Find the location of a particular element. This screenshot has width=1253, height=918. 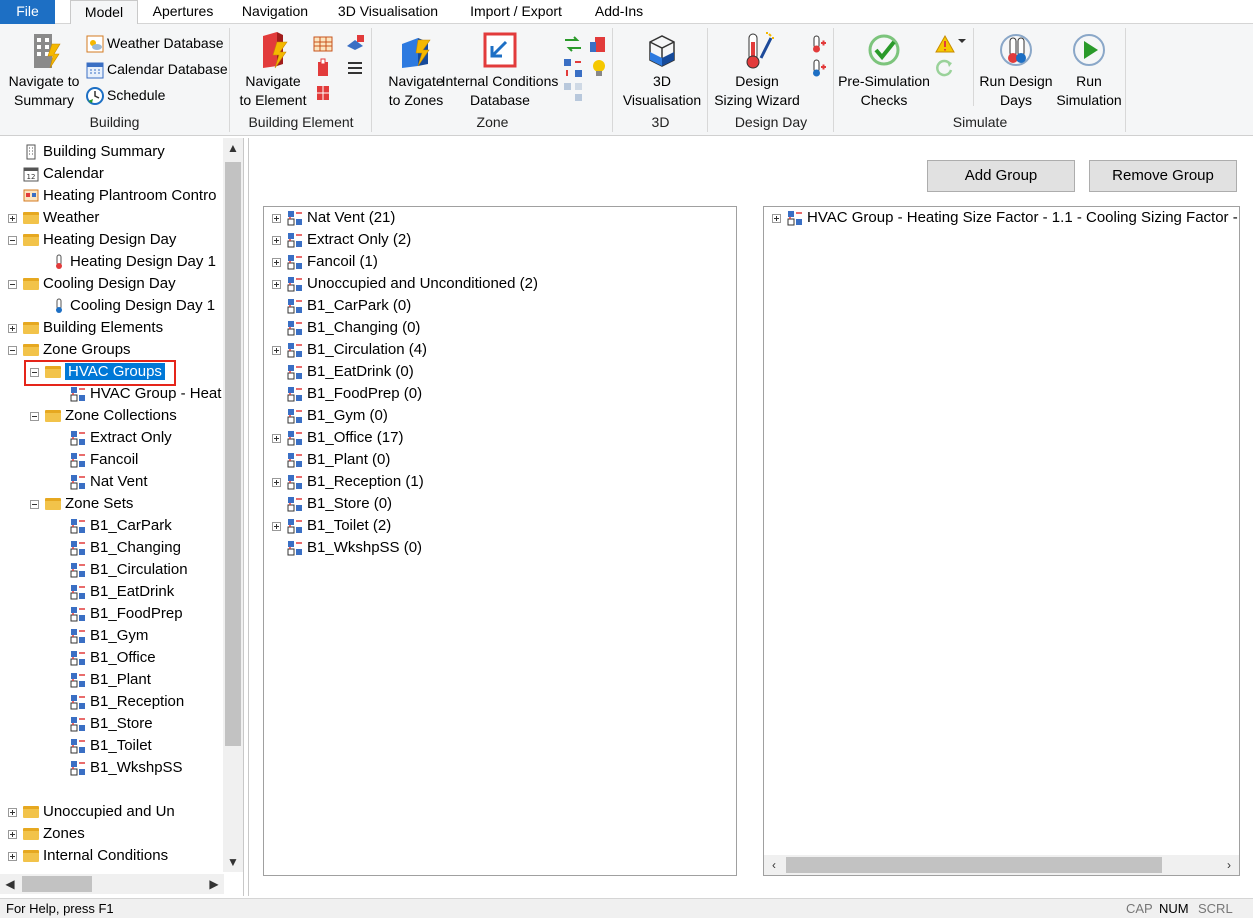

tree-item-zone-sets: Zone Sets is located at coordinates (81, 504).